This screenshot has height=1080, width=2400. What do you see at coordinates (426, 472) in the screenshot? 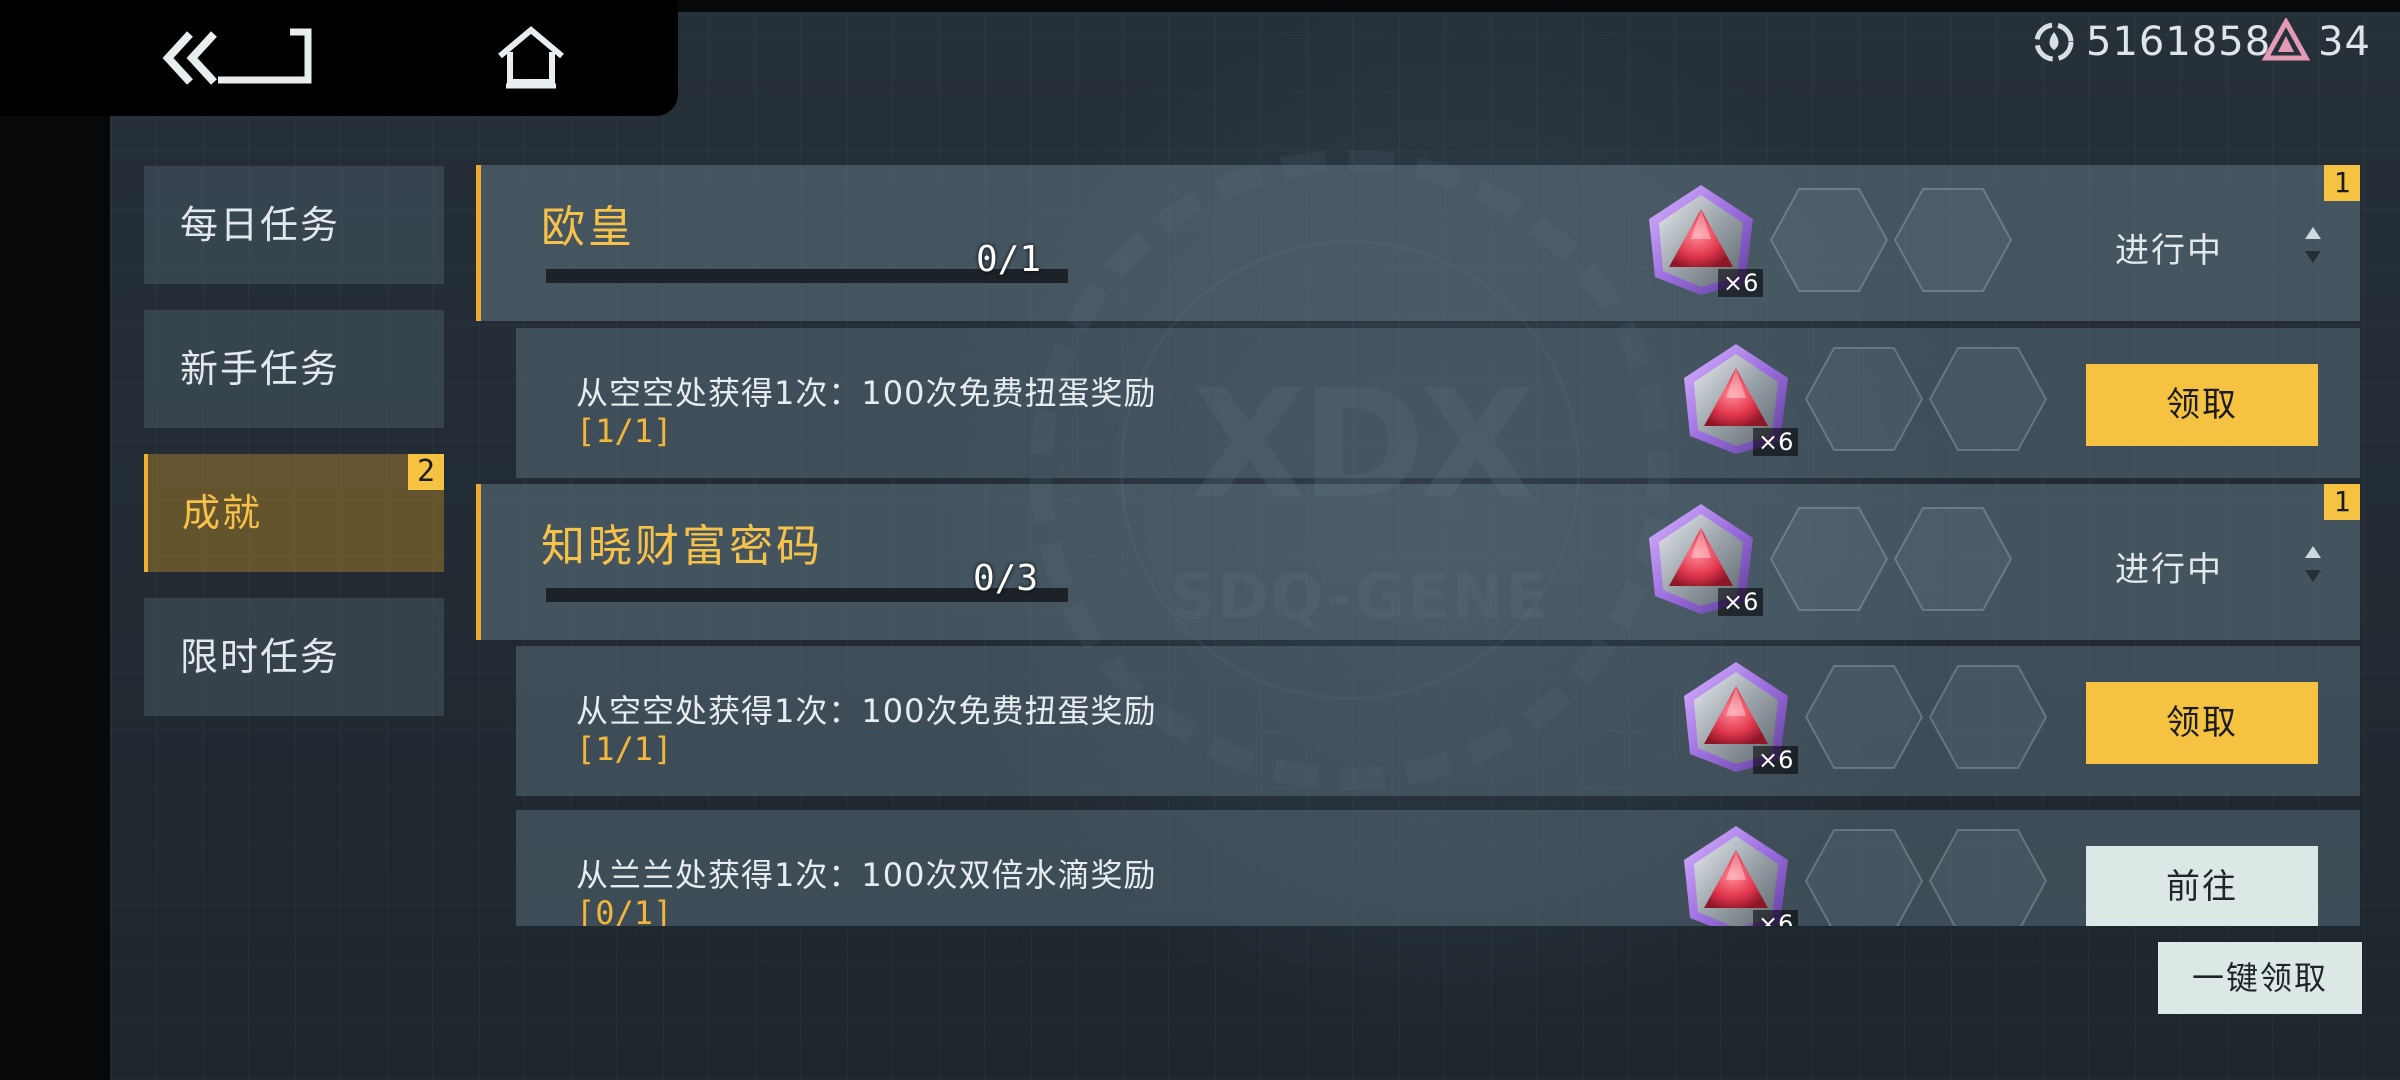
I see `notification-badge: 2` at bounding box center [426, 472].